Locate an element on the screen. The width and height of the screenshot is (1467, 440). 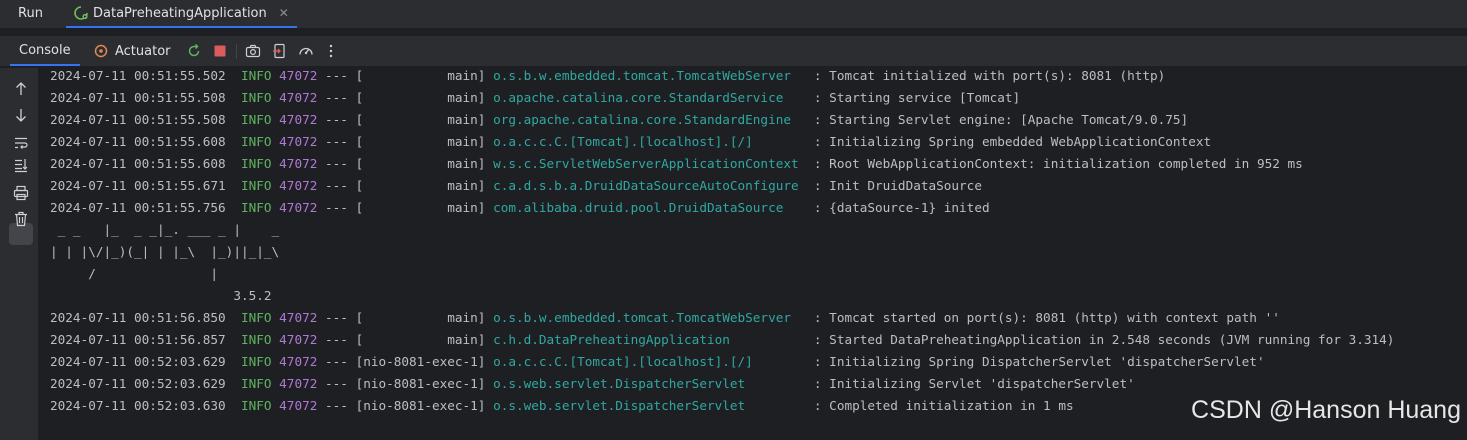
run-tool-window-title: Run is located at coordinates (30, 13).